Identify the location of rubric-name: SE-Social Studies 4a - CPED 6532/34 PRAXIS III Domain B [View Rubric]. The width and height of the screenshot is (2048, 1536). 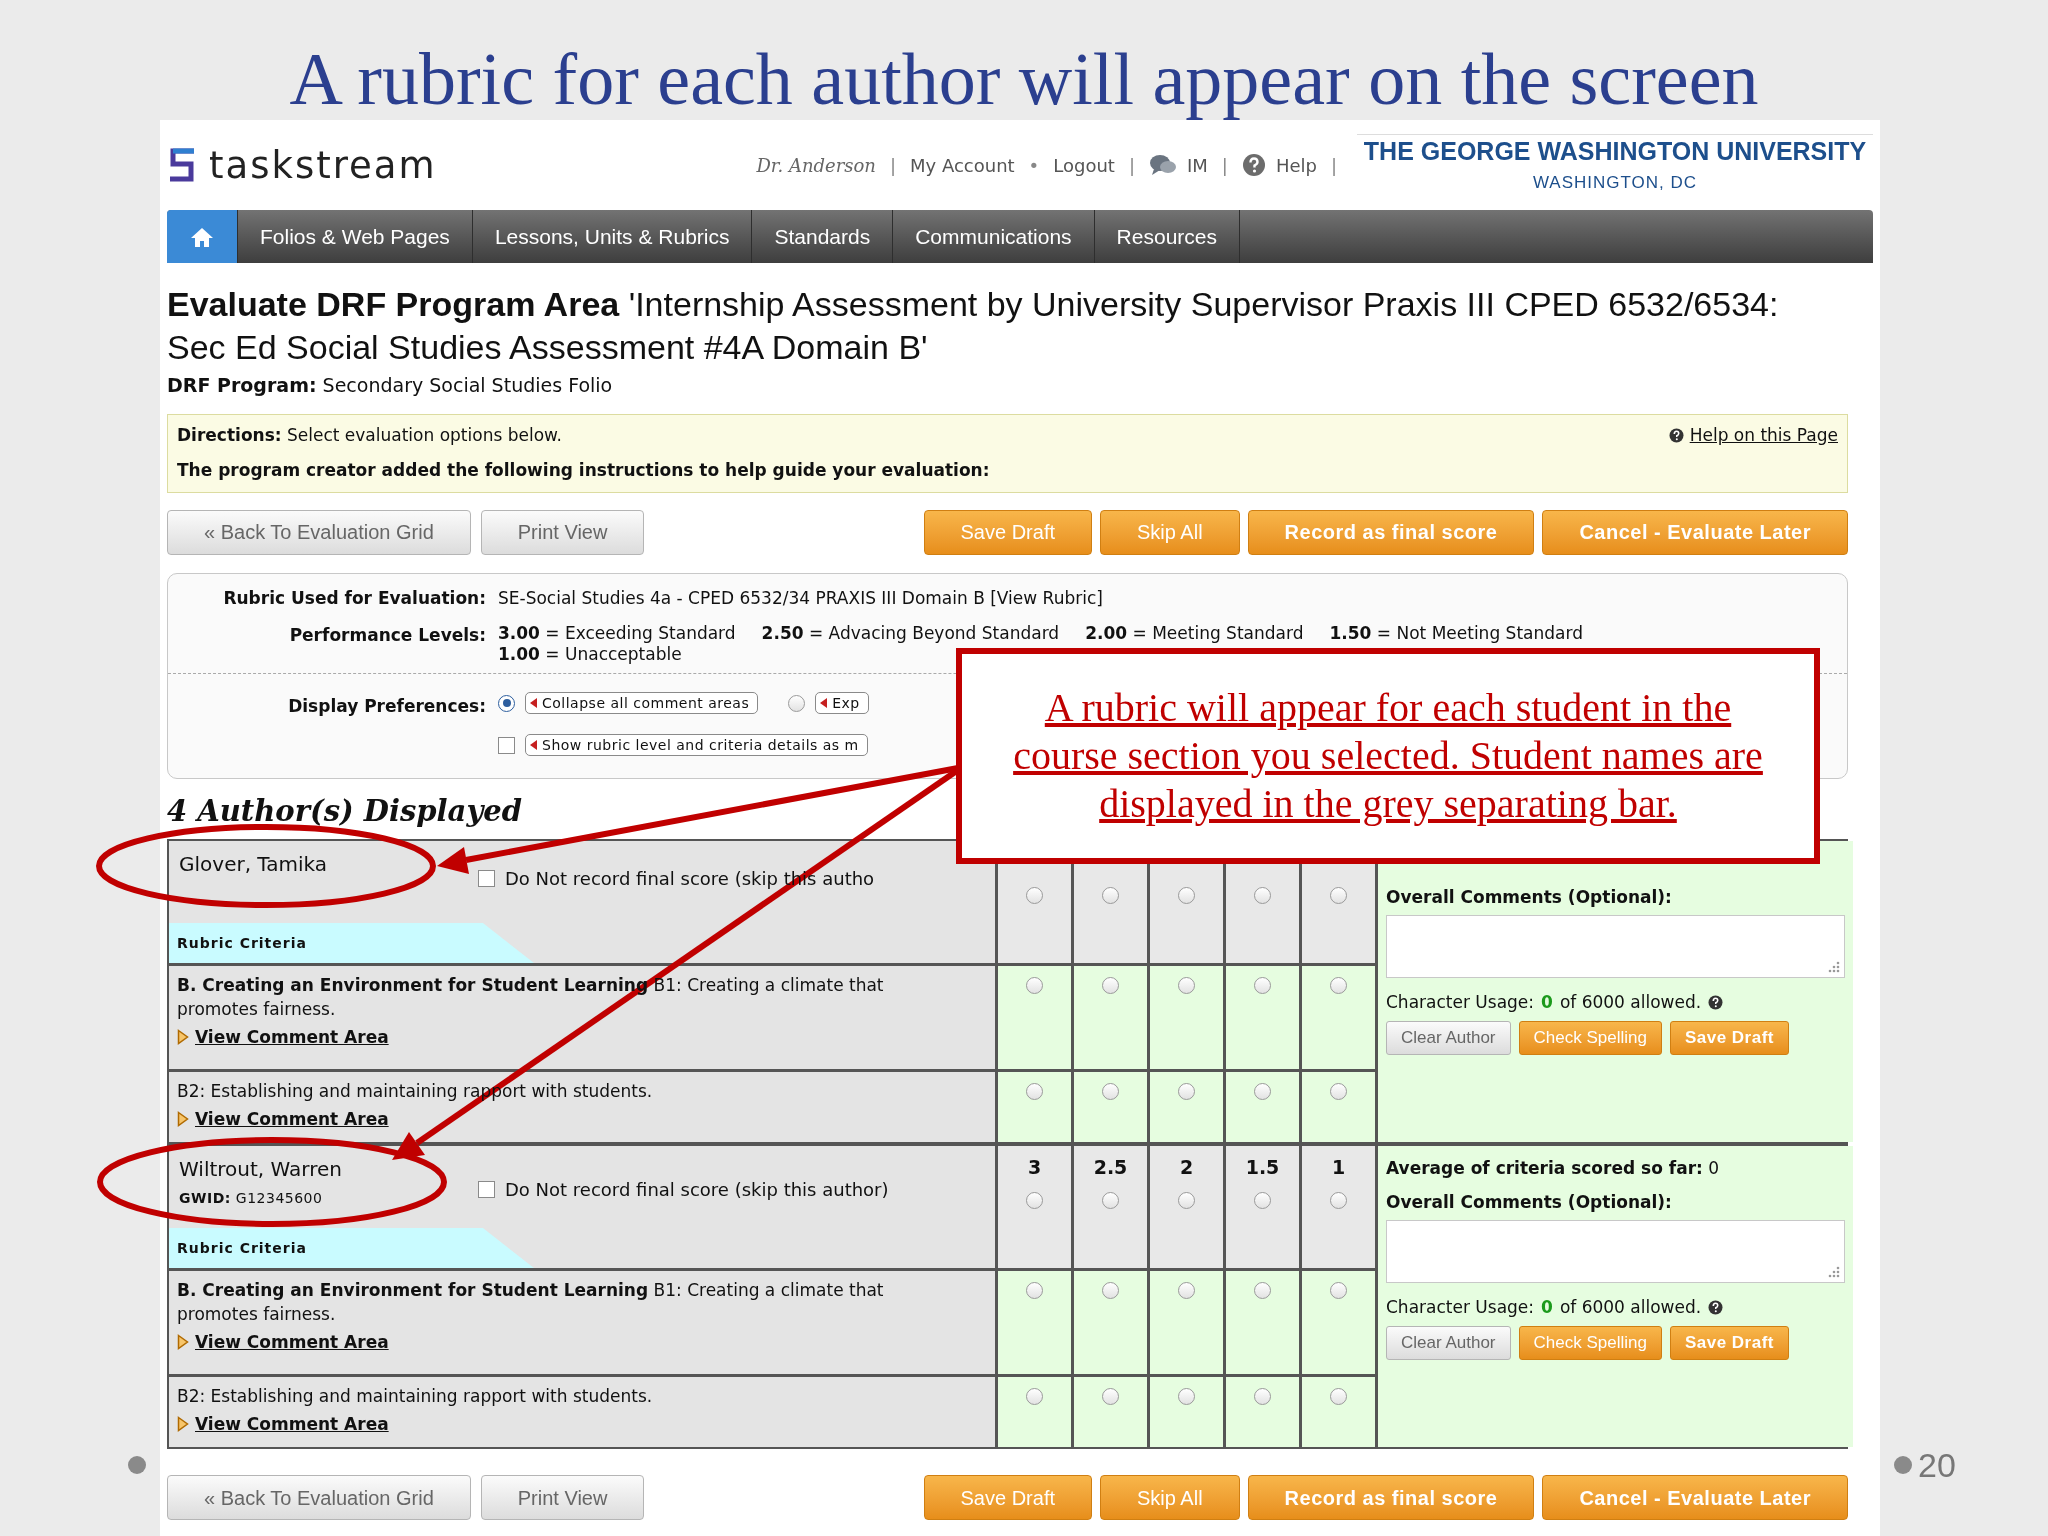
(801, 598).